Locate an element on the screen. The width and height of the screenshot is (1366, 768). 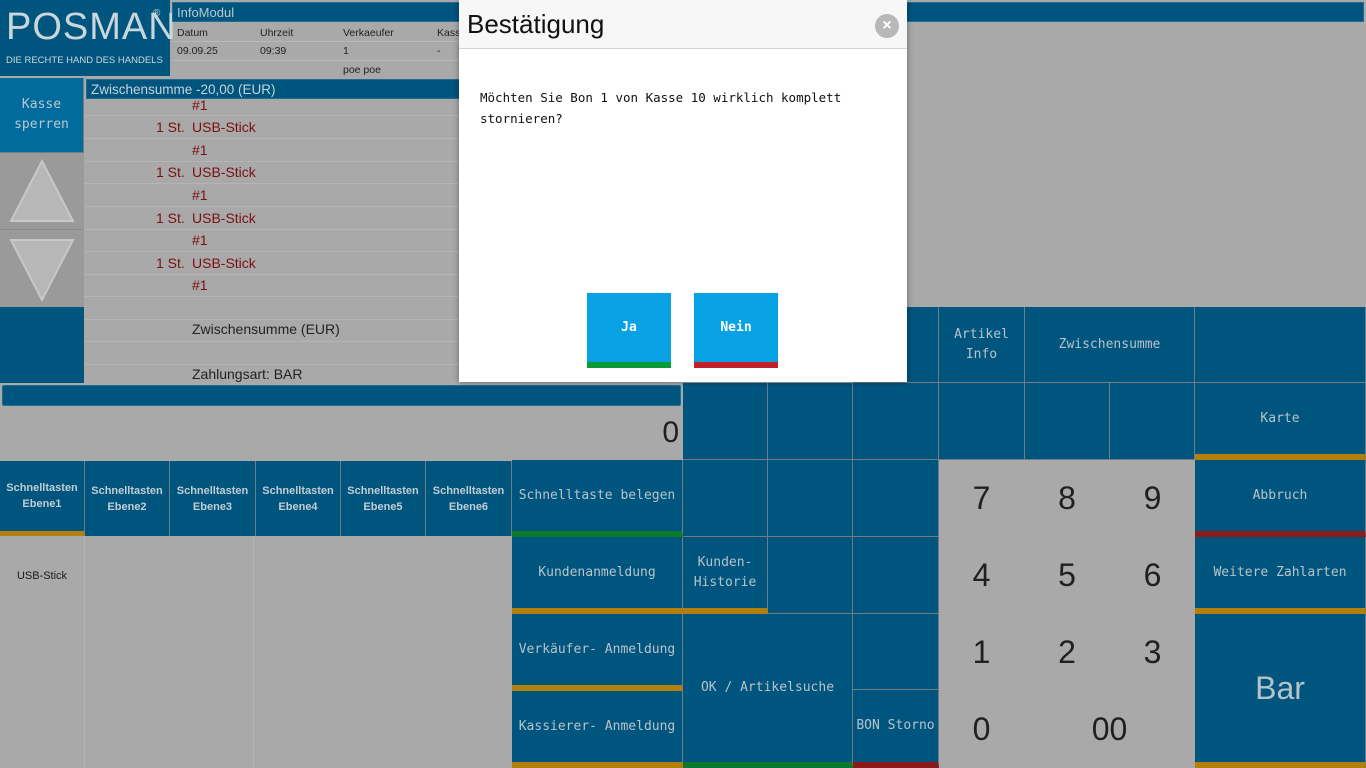
dialog-close-button: × is located at coordinates (887, 26).